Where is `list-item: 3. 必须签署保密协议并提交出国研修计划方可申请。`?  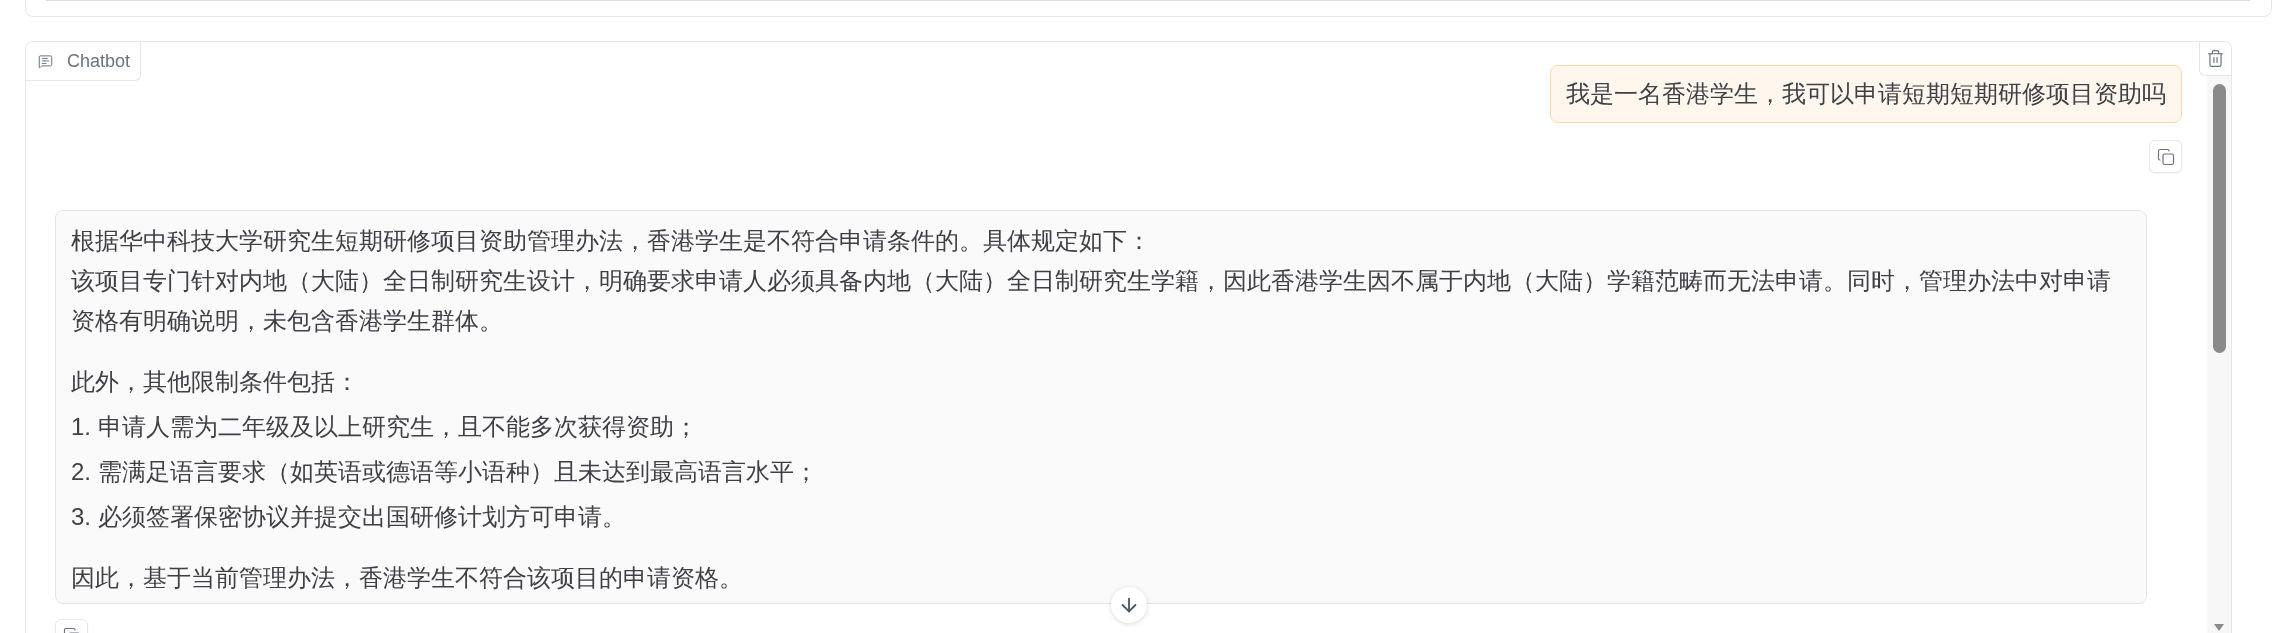 list-item: 3. 必须签署保密协议并提交出国研修计划方可申请。 is located at coordinates (349, 517).